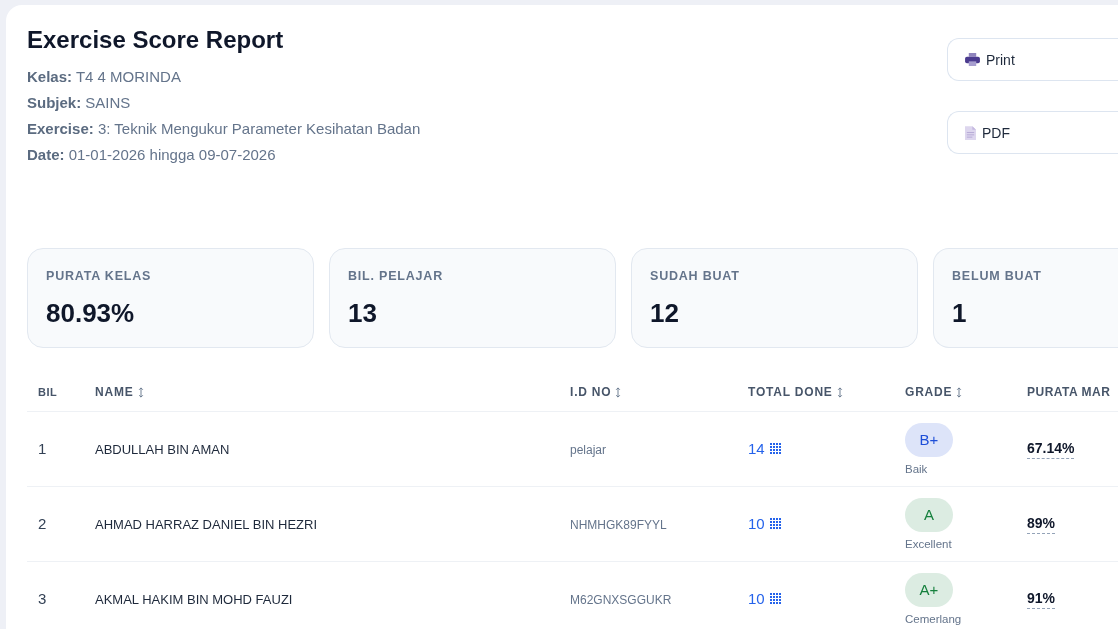 The width and height of the screenshot is (1118, 629). Describe the element at coordinates (363, 313) in the screenshot. I see `stat-value: 13` at that location.